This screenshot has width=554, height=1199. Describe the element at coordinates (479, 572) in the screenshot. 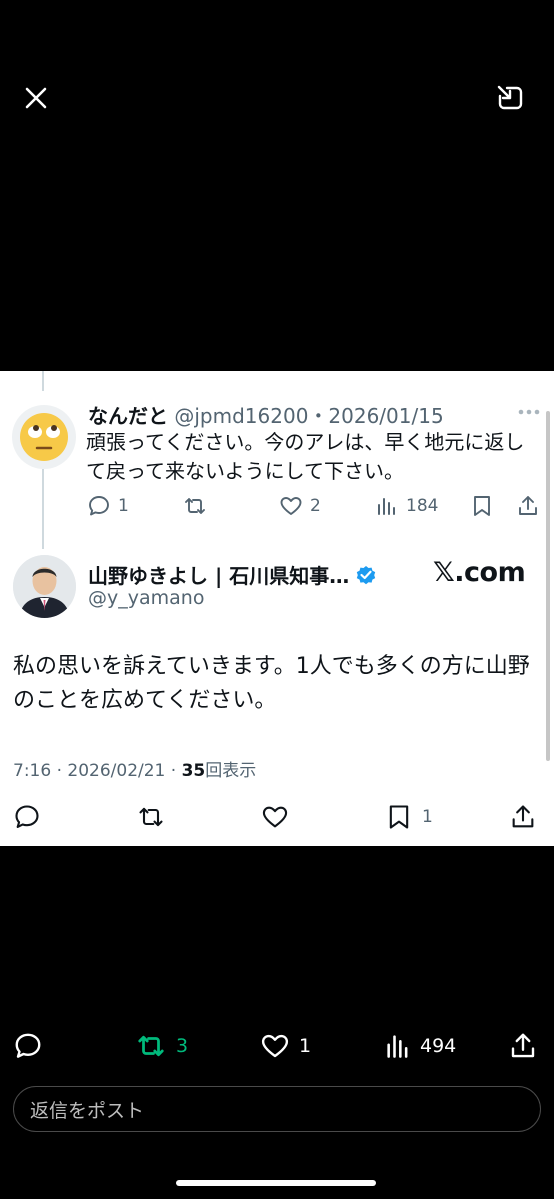

I see `x-com-logo: 𝕏.com` at that location.